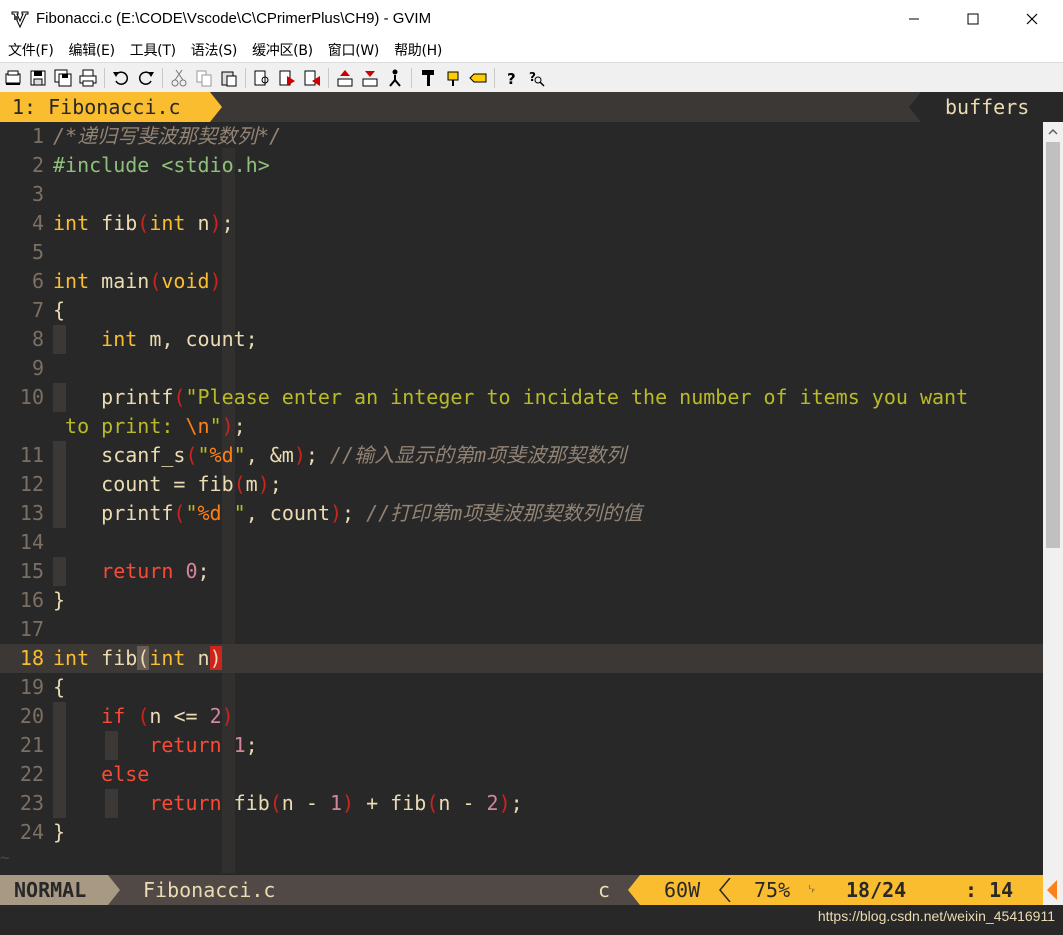 The image size is (1063, 935). Describe the element at coordinates (934, 916) in the screenshot. I see `watermark: https://blog.csdn.net/weixin_45416911` at that location.